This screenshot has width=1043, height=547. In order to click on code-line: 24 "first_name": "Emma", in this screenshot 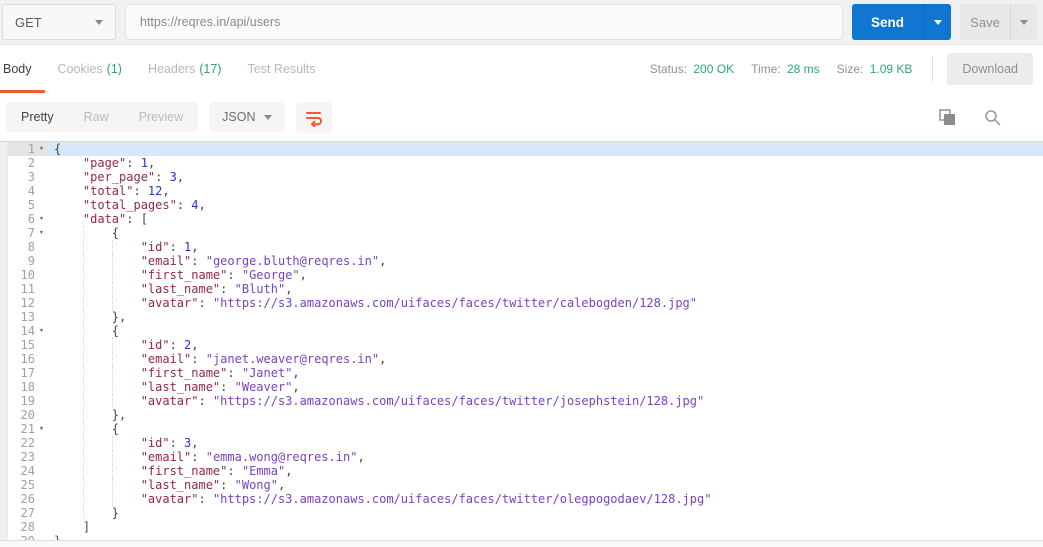, I will do `click(521, 471)`.